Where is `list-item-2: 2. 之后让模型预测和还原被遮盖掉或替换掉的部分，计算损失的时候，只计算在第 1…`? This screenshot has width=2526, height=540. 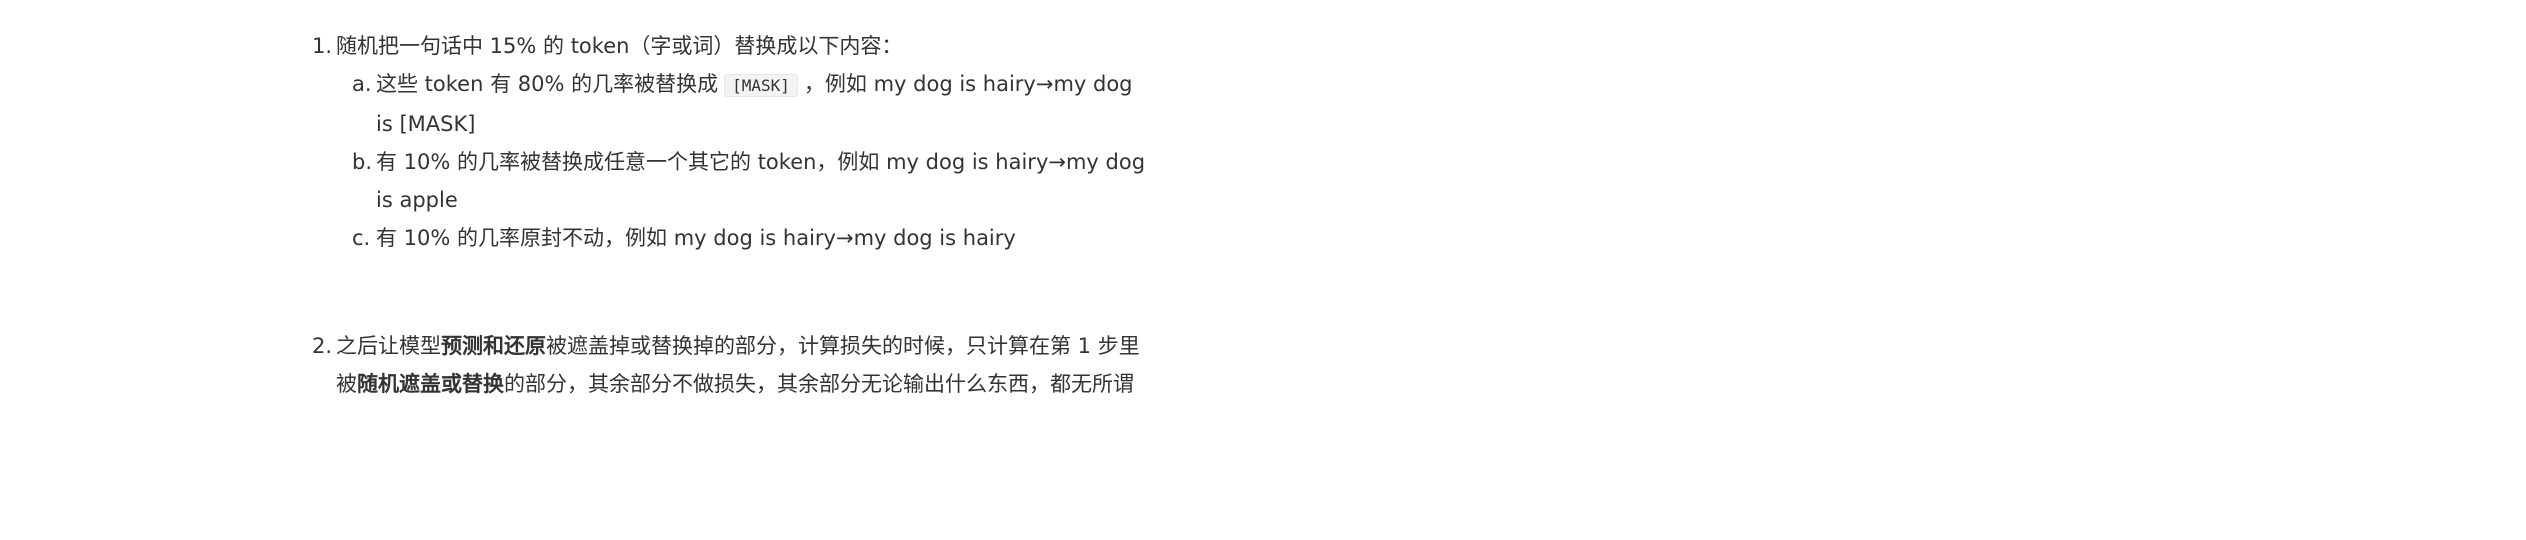
list-item-2: 2. 之后让模型预测和还原被遮盖掉或替换掉的部分，计算损失的时候，只计算在第 1… is located at coordinates (732, 365).